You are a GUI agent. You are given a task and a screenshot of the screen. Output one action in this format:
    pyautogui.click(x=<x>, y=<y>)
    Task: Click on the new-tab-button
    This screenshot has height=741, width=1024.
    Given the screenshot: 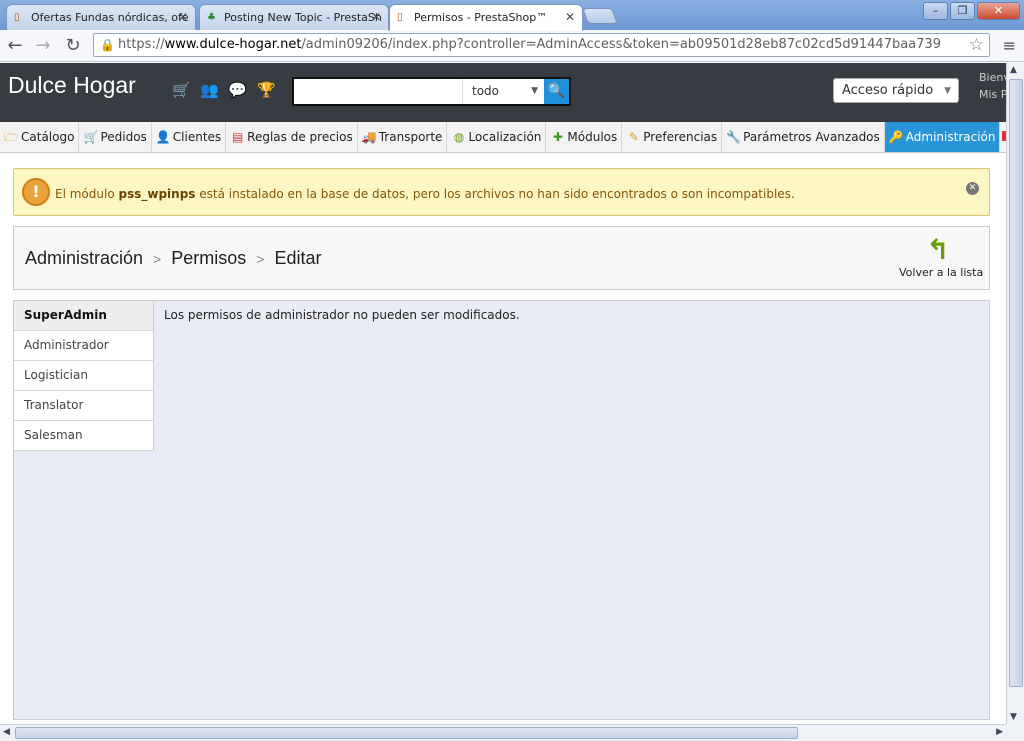 What is the action you would take?
    pyautogui.click(x=600, y=16)
    